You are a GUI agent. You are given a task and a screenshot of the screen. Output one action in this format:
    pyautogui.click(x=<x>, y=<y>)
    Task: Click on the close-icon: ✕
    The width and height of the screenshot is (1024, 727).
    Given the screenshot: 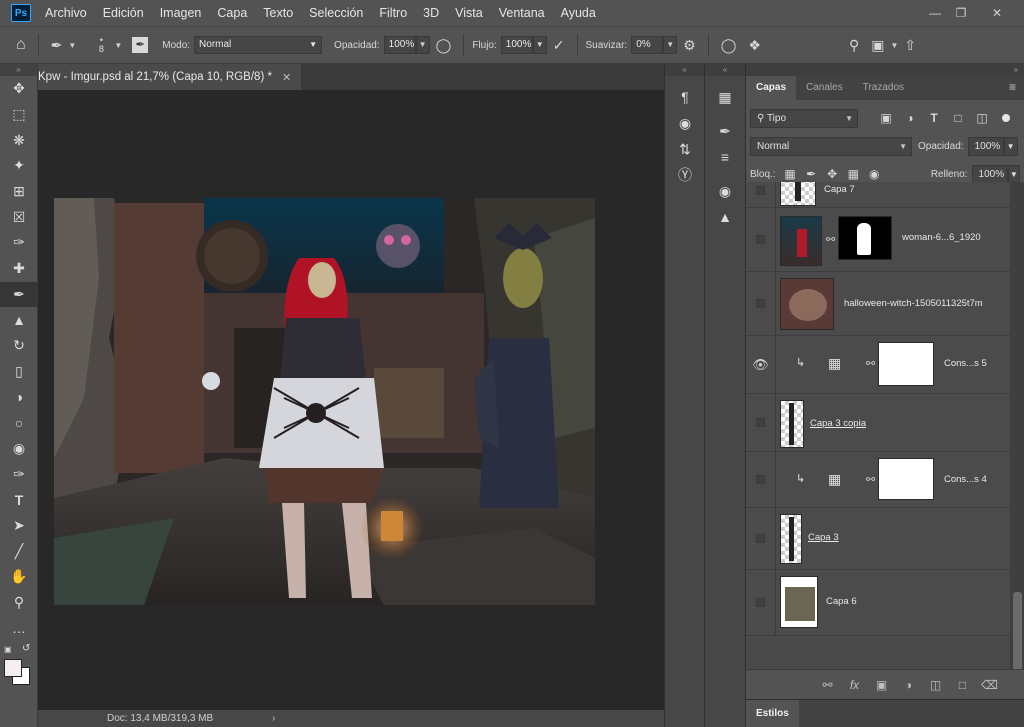 What is the action you would take?
    pyautogui.click(x=997, y=13)
    